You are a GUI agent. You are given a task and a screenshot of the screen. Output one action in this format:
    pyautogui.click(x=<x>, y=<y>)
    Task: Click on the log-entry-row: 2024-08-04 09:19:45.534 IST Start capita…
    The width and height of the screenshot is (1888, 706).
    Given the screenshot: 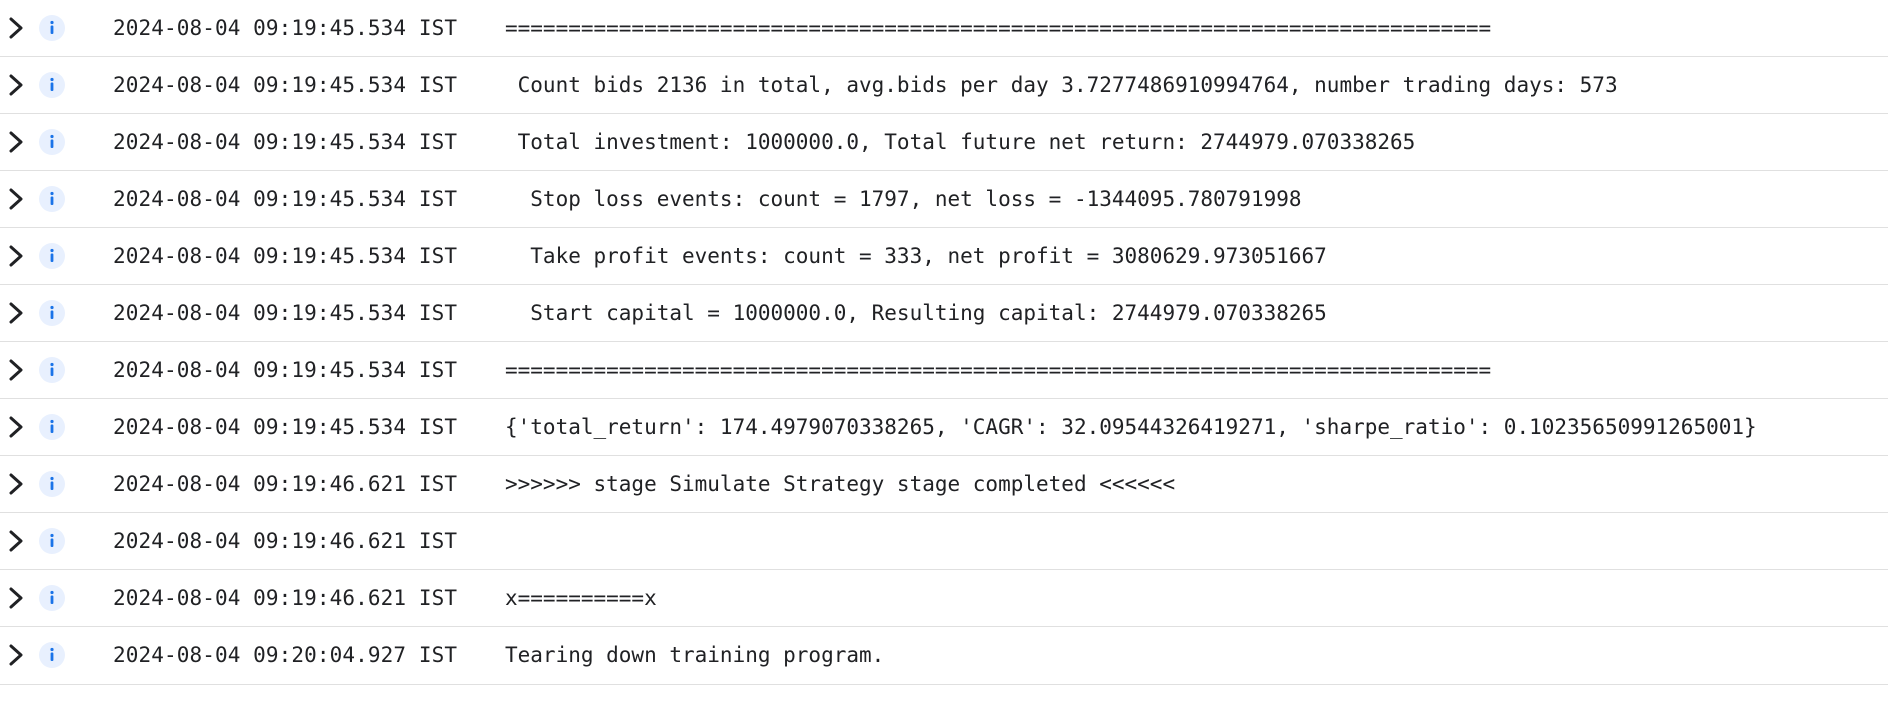 What is the action you would take?
    pyautogui.click(x=944, y=313)
    